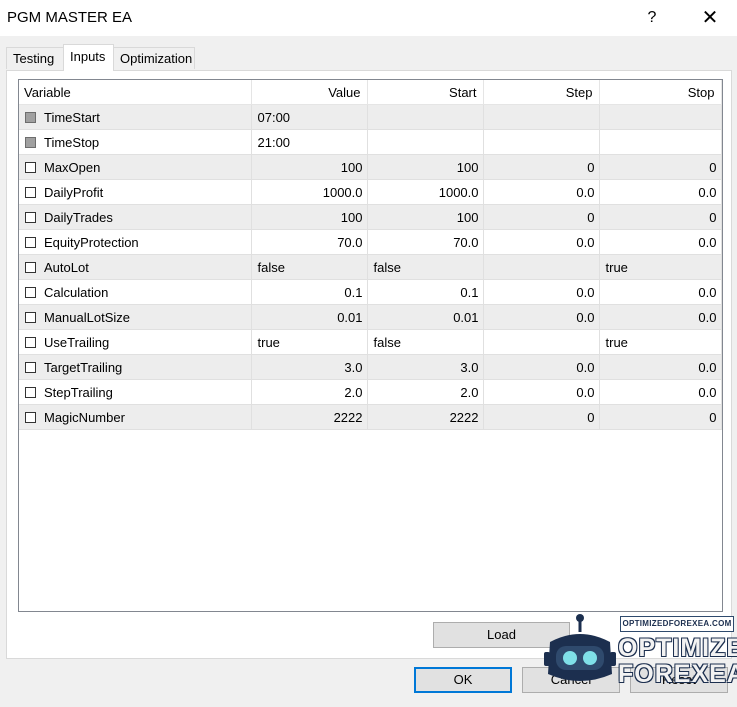 This screenshot has height=707, width=737. Describe the element at coordinates (425, 417) in the screenshot. I see `cell-start: 2222` at that location.